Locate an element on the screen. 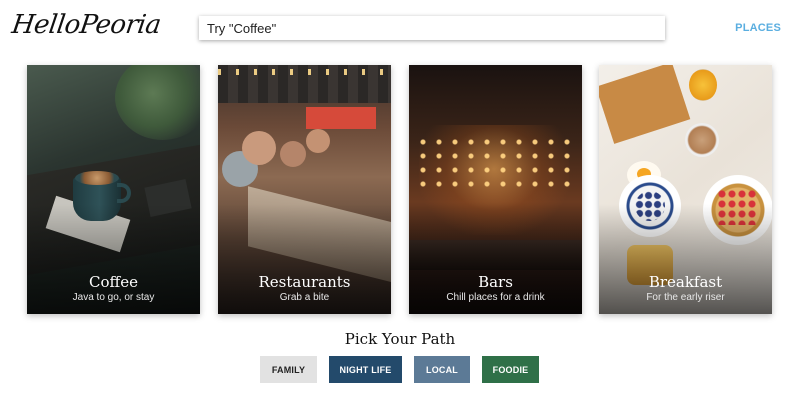  card-title: Breakfast is located at coordinates (685, 282).